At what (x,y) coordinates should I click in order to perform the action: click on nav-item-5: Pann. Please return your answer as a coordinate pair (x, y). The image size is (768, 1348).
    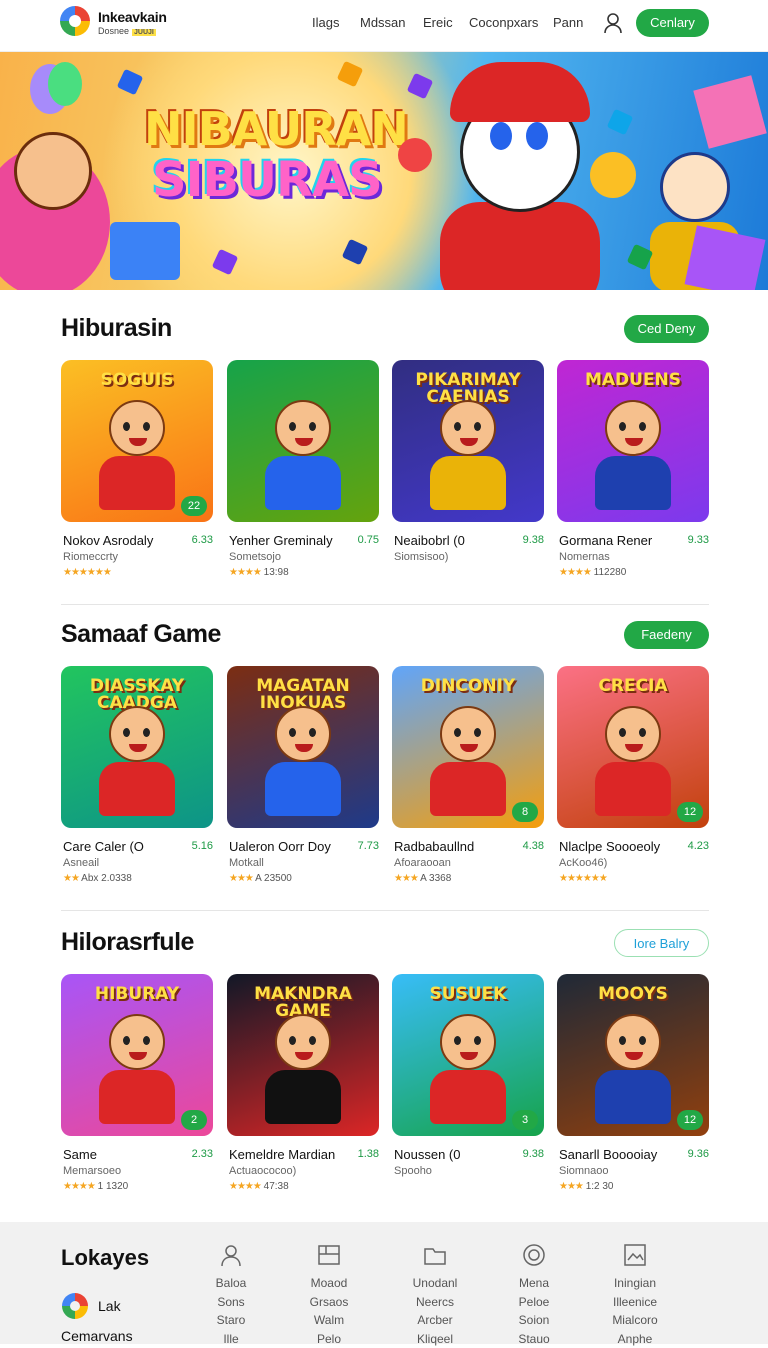
    Looking at the image, I should click on (568, 22).